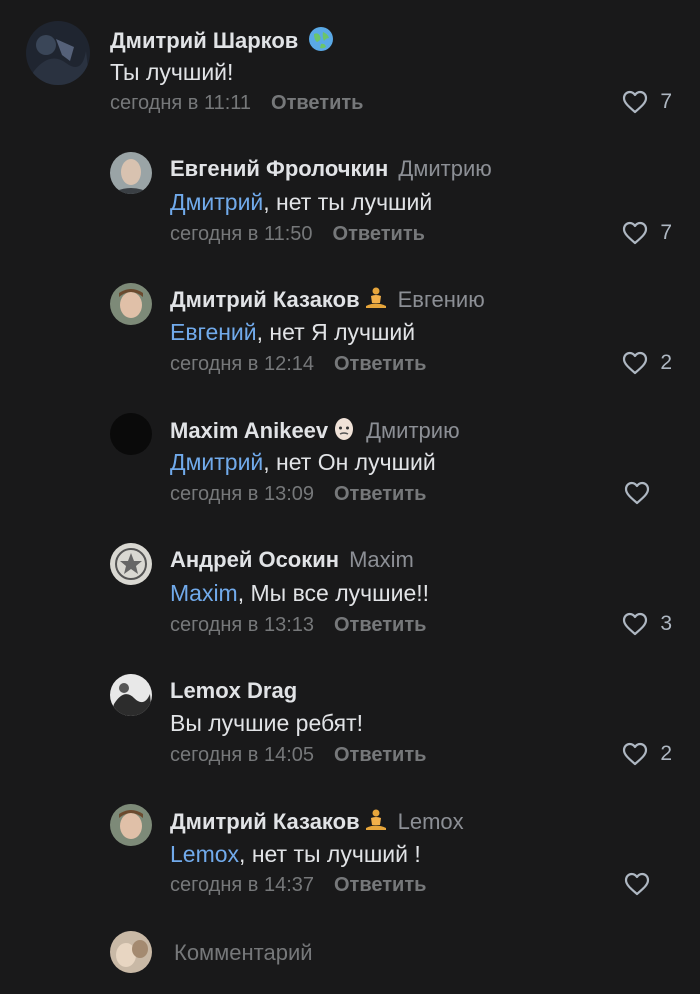 This screenshot has width=700, height=994. What do you see at coordinates (666, 623) in the screenshot?
I see `like-count: 3` at bounding box center [666, 623].